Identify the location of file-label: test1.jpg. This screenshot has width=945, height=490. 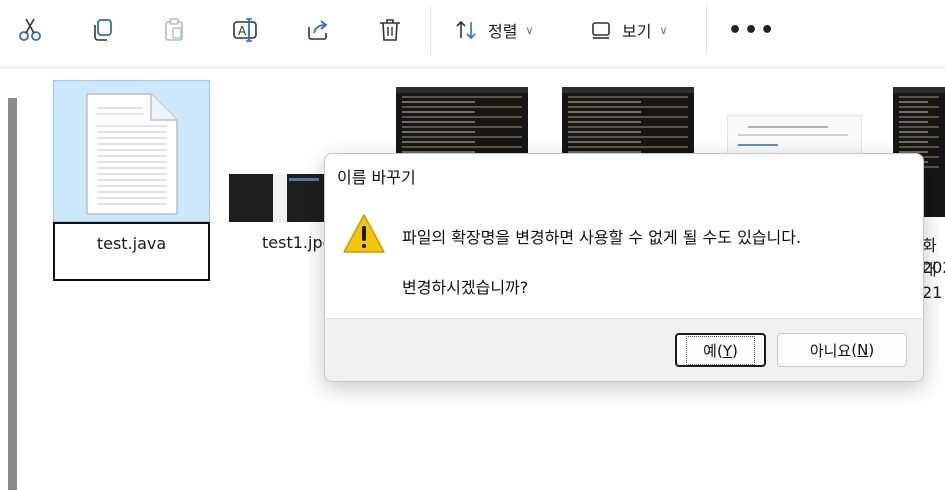
(297, 242).